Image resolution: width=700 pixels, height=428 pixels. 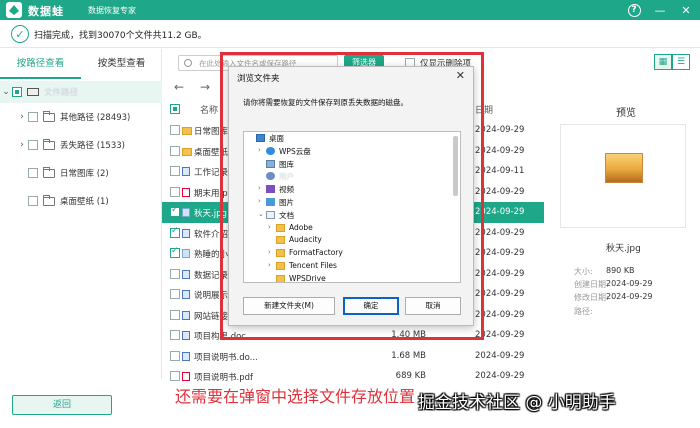 What do you see at coordinates (211, 234) in the screenshot?
I see `file-name: 软件介绍` at bounding box center [211, 234].